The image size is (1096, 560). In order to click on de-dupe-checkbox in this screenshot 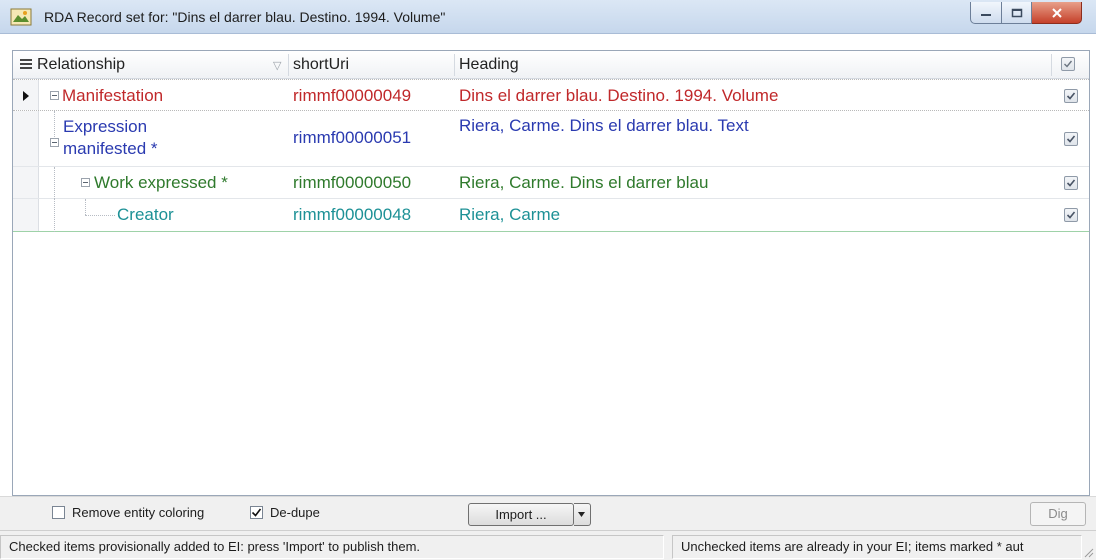, I will do `click(256, 512)`.